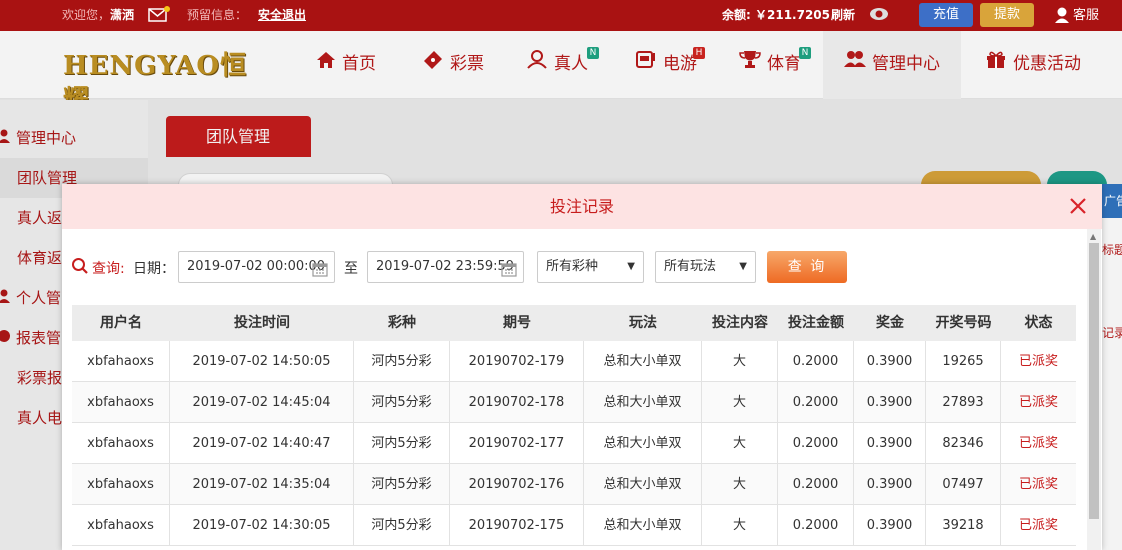  I want to click on cell-bet-time: 2019-07-02 14:50:05, so click(262, 361).